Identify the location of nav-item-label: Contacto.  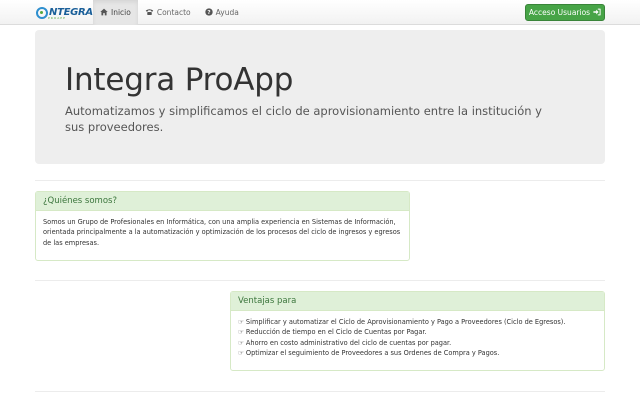
(173, 12).